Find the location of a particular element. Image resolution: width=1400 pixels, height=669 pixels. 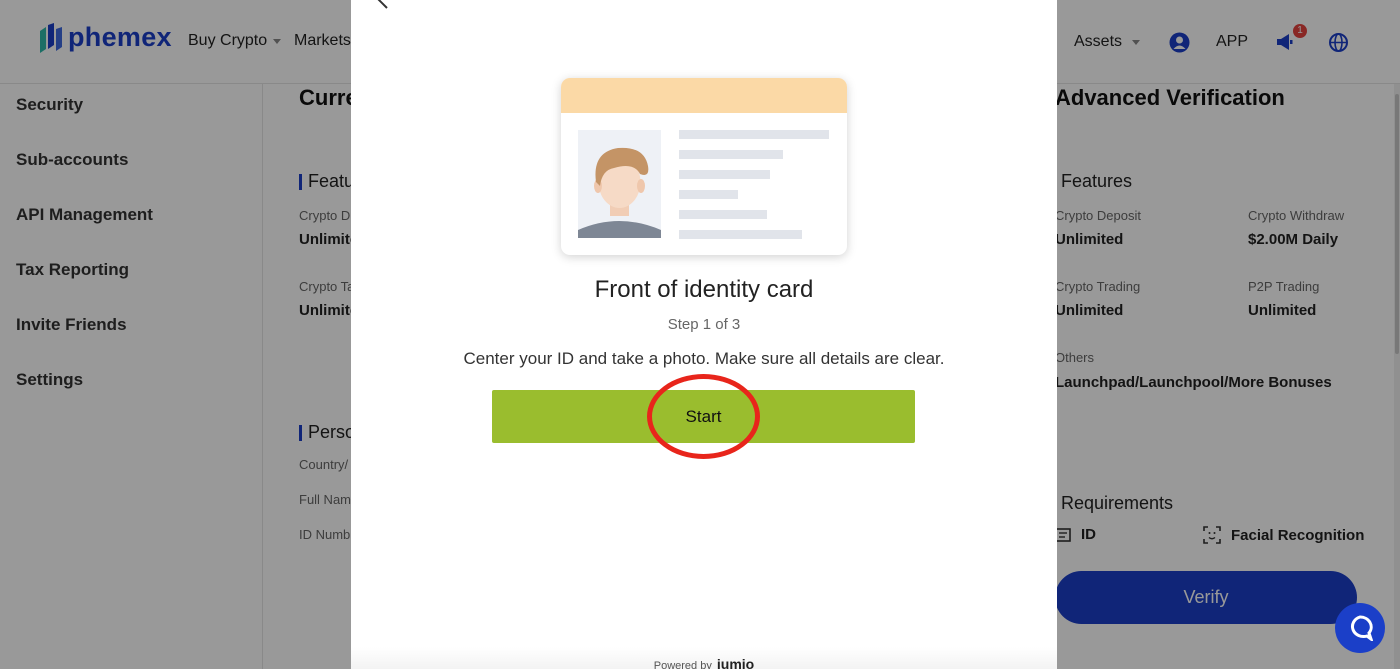

id-card-header is located at coordinates (704, 95).